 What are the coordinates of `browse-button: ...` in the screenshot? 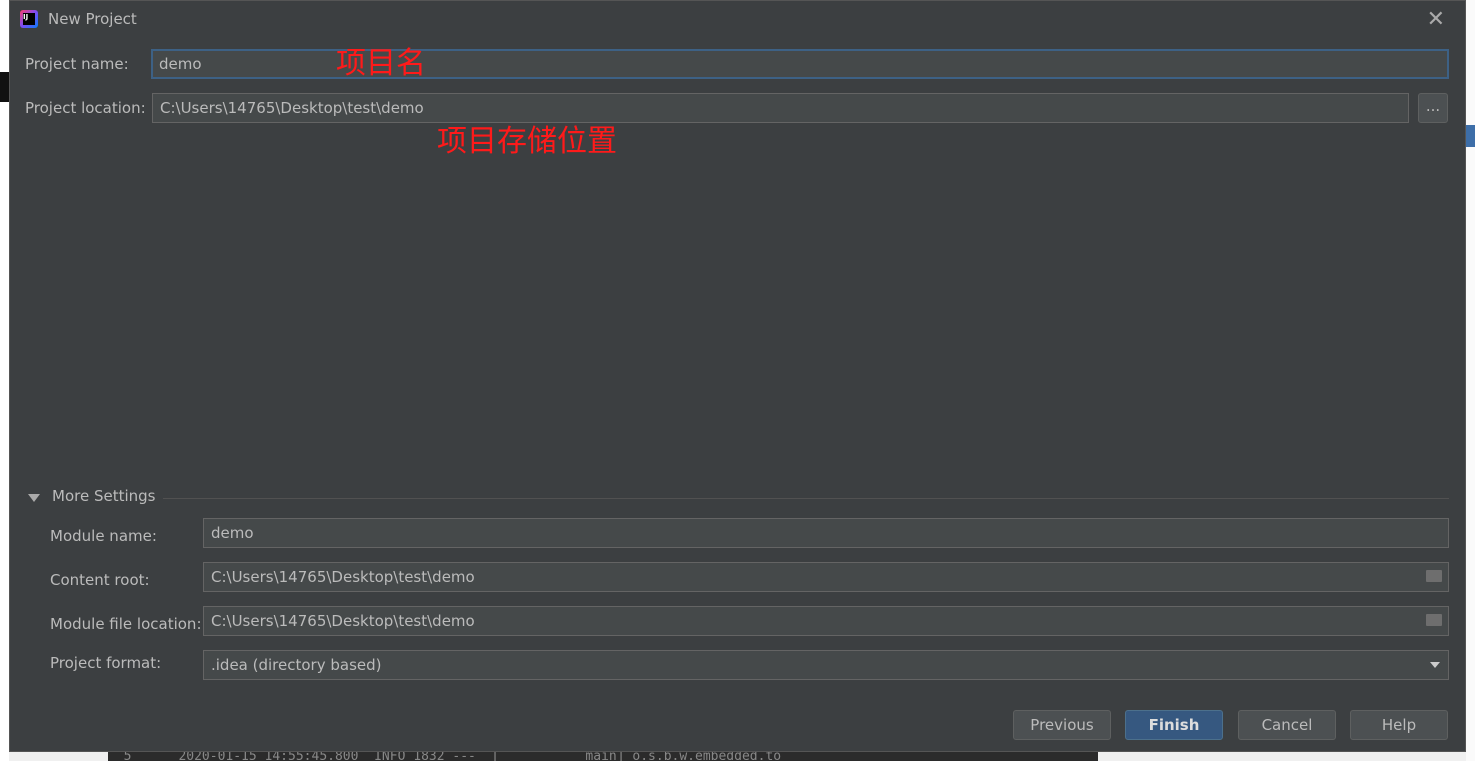 It's located at (1433, 108).